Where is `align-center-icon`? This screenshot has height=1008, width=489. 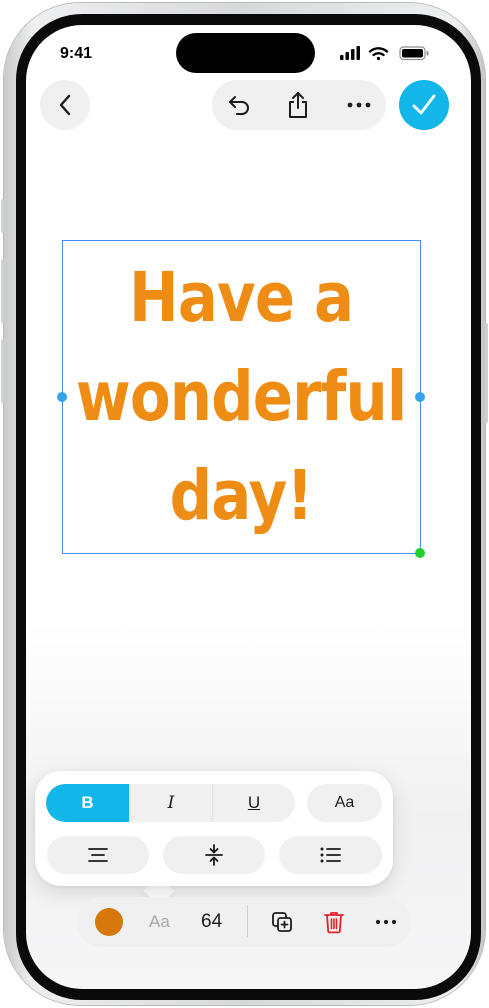
align-center-icon is located at coordinates (98, 855).